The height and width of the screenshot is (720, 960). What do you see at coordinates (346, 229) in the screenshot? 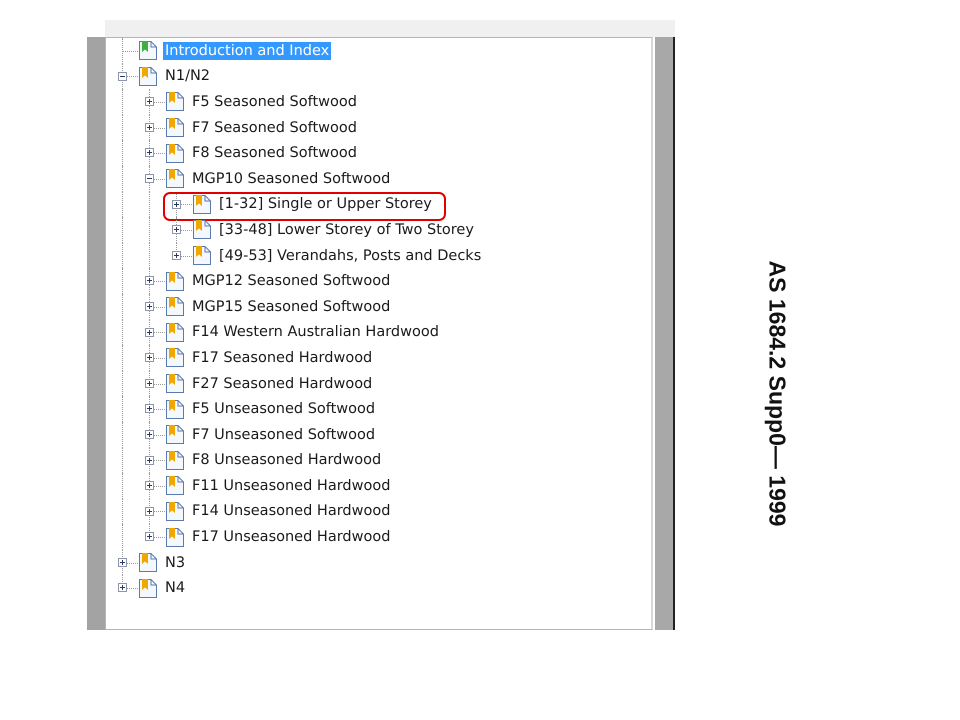
I see `bookmark-item: [33-48] Lower Storey of Two Storey` at bounding box center [346, 229].